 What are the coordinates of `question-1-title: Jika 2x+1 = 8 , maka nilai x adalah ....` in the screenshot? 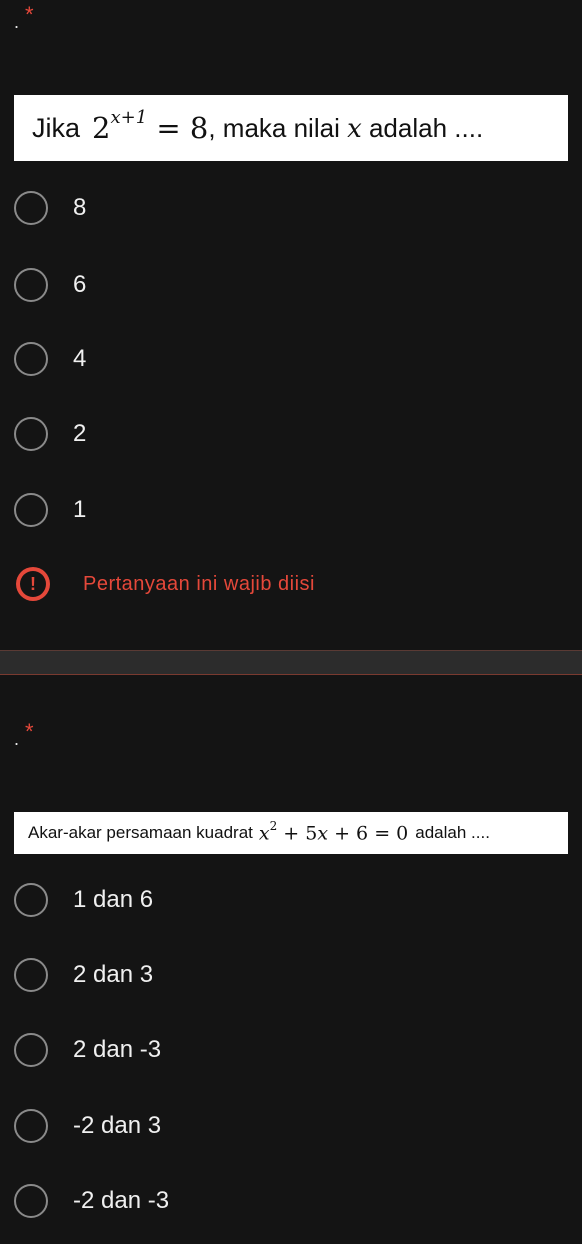 It's located at (291, 128).